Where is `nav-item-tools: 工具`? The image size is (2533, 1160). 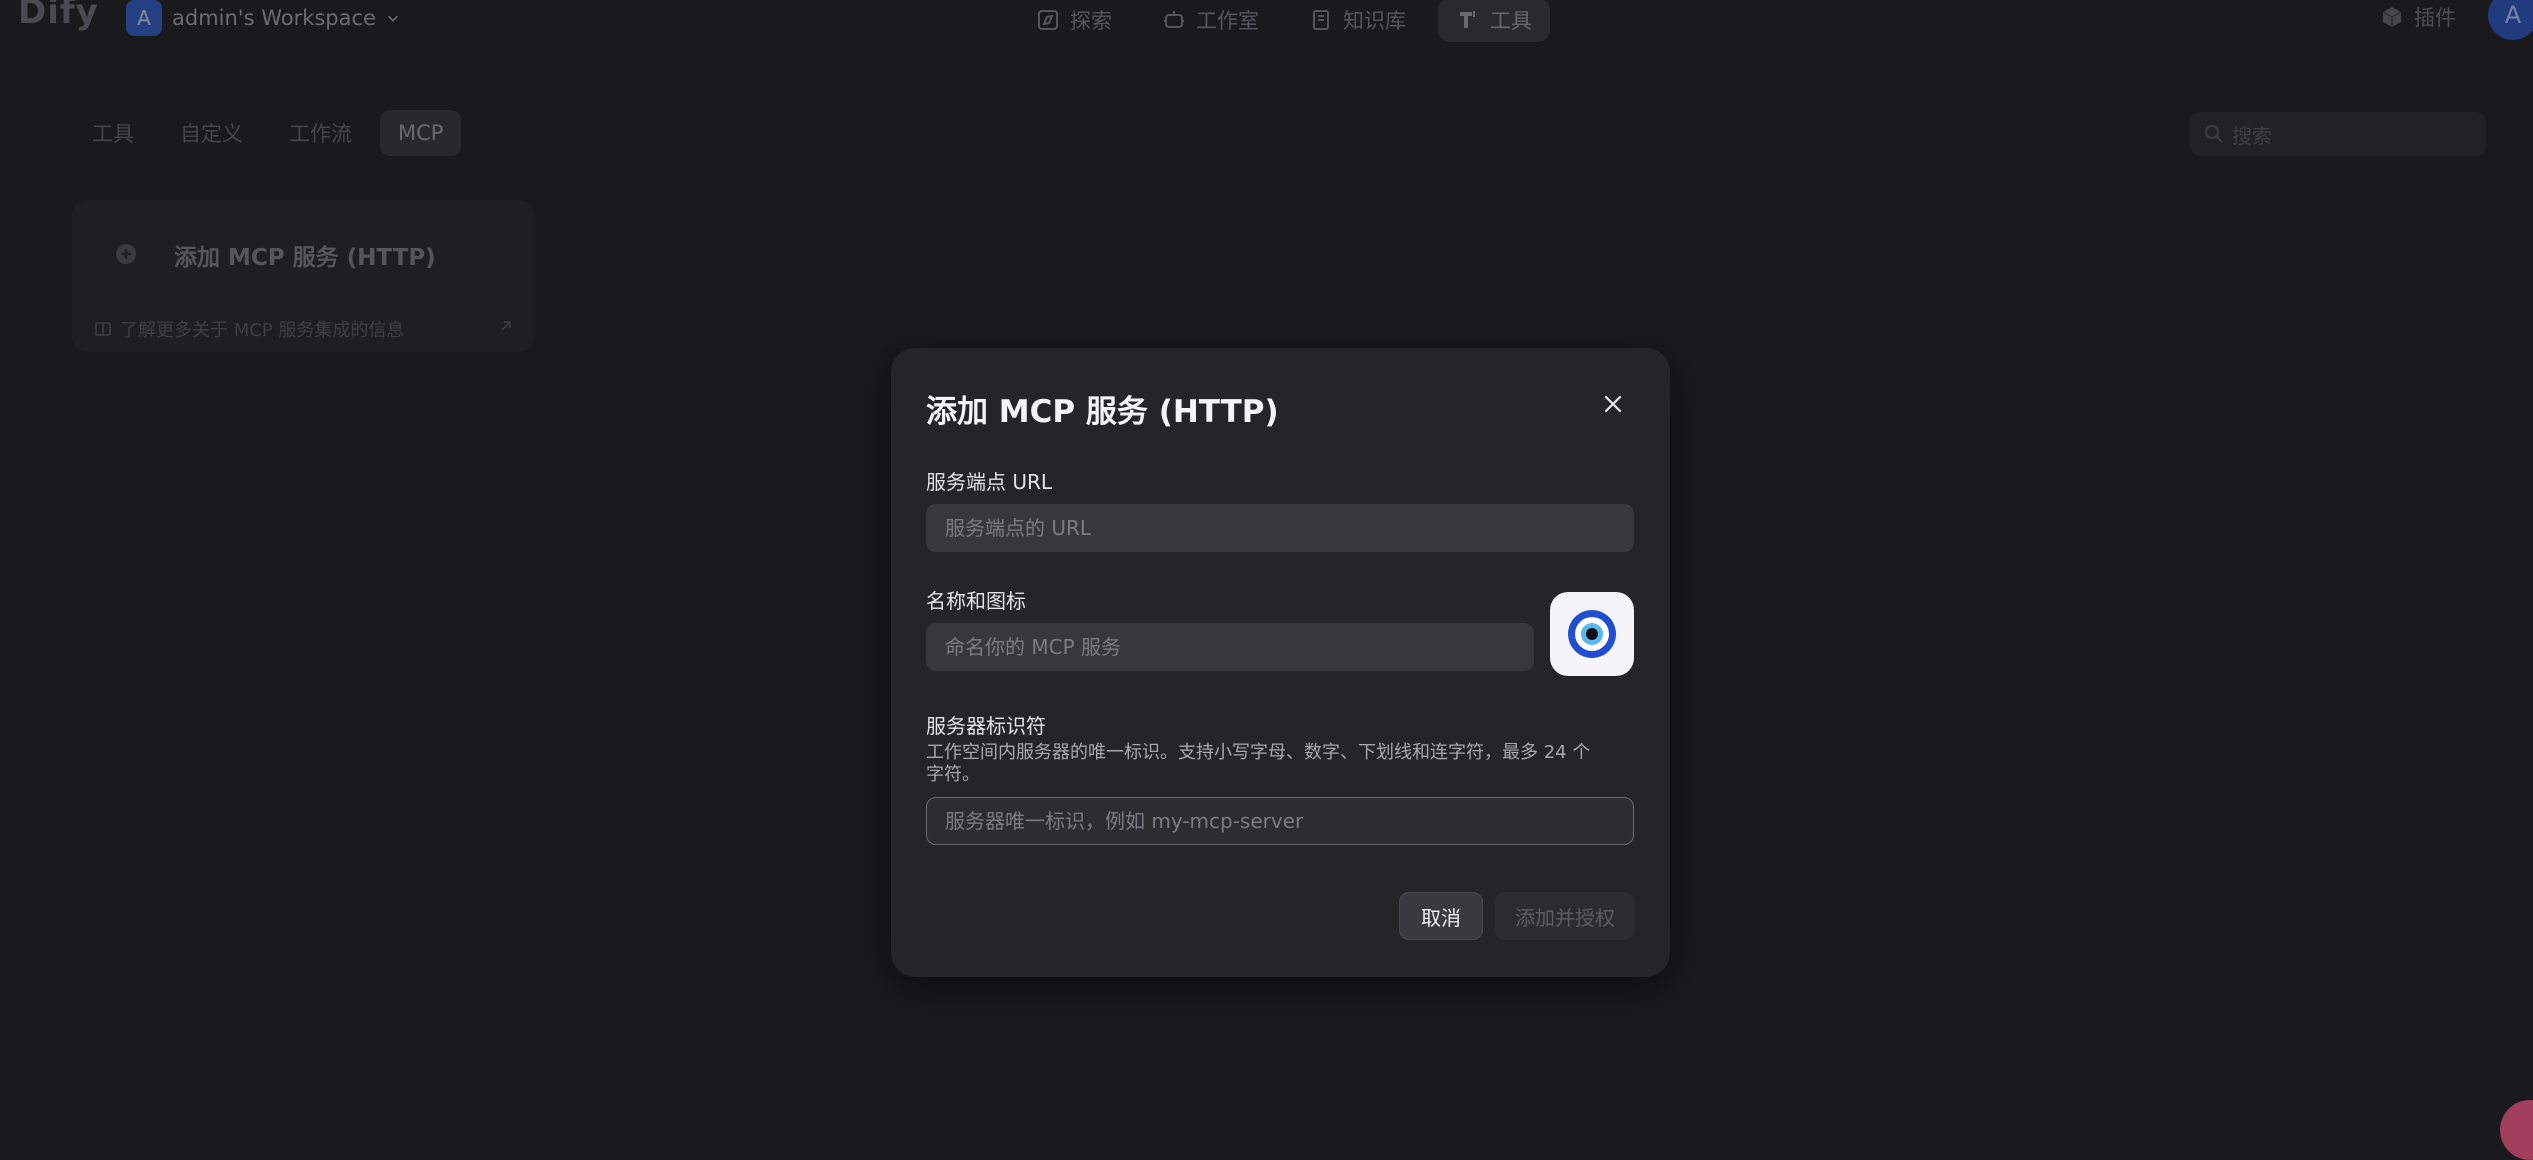 nav-item-tools: 工具 is located at coordinates (1494, 21).